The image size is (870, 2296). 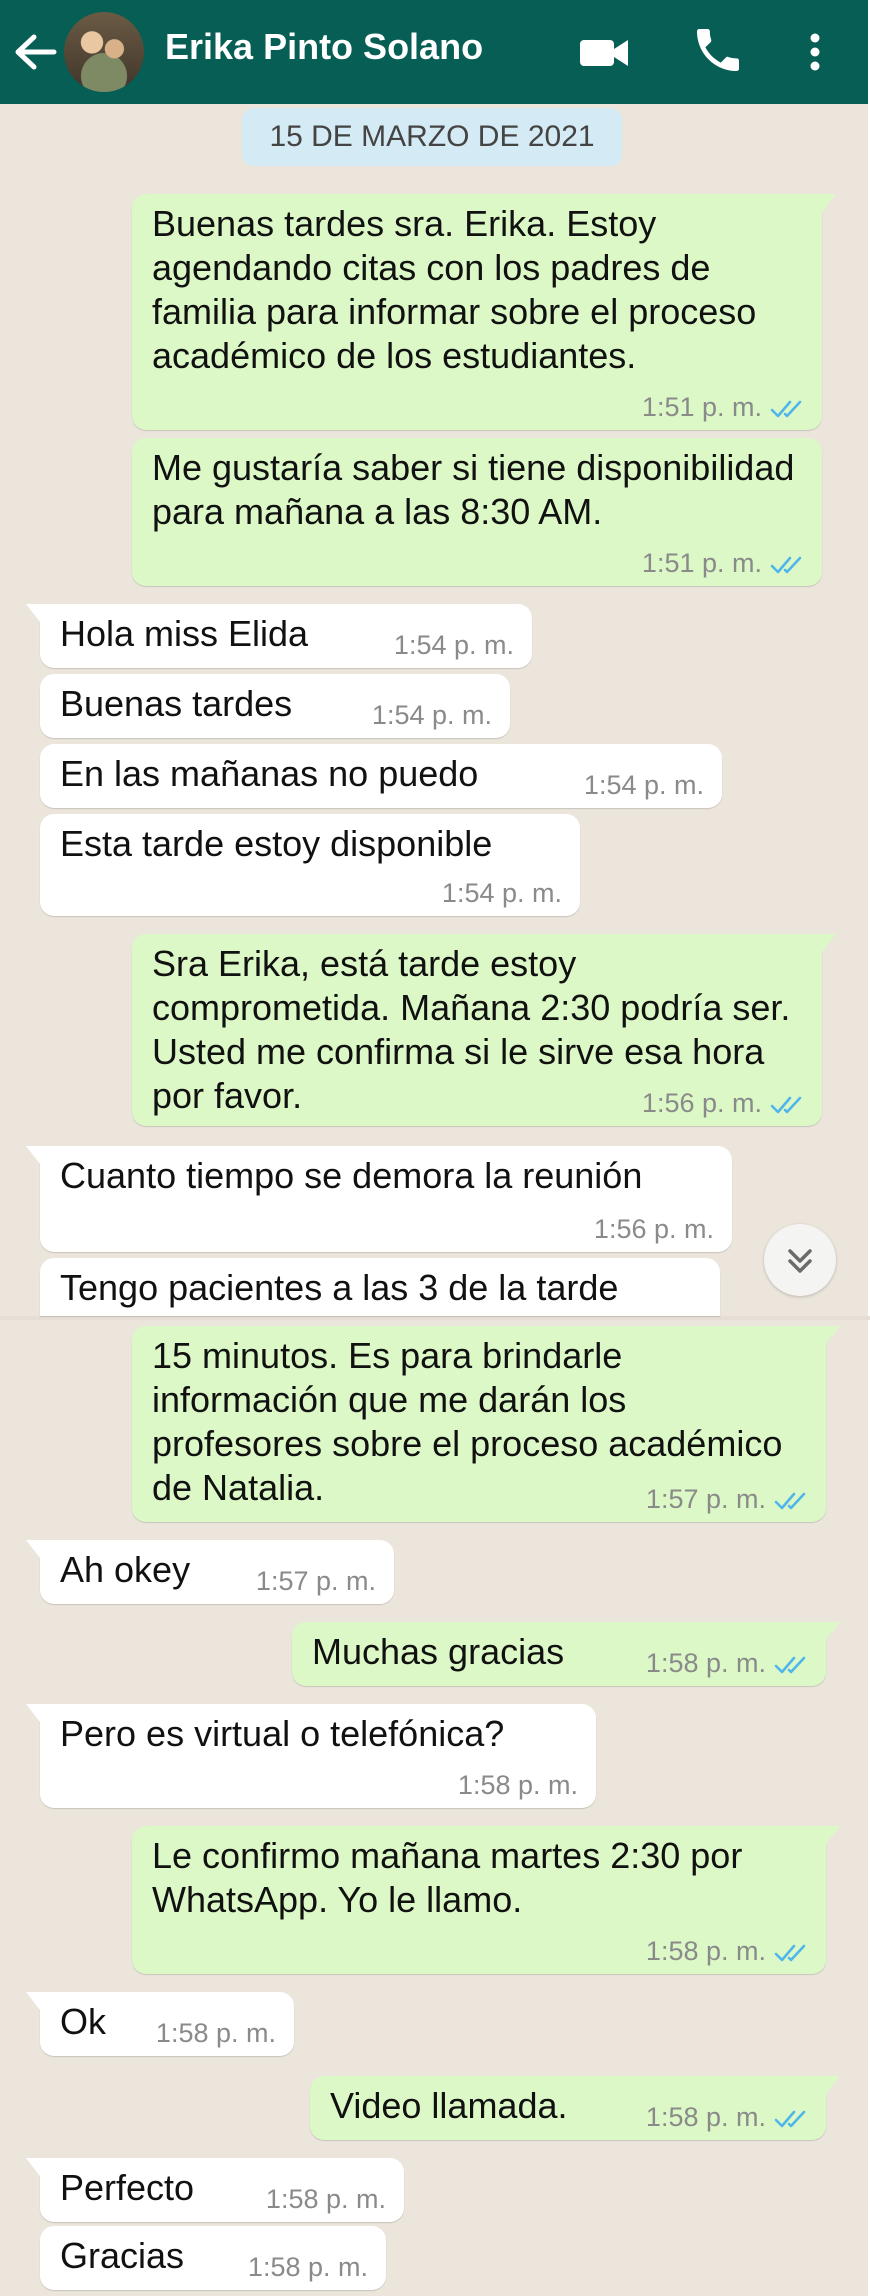 I want to click on phone-icon, so click(x=718, y=50).